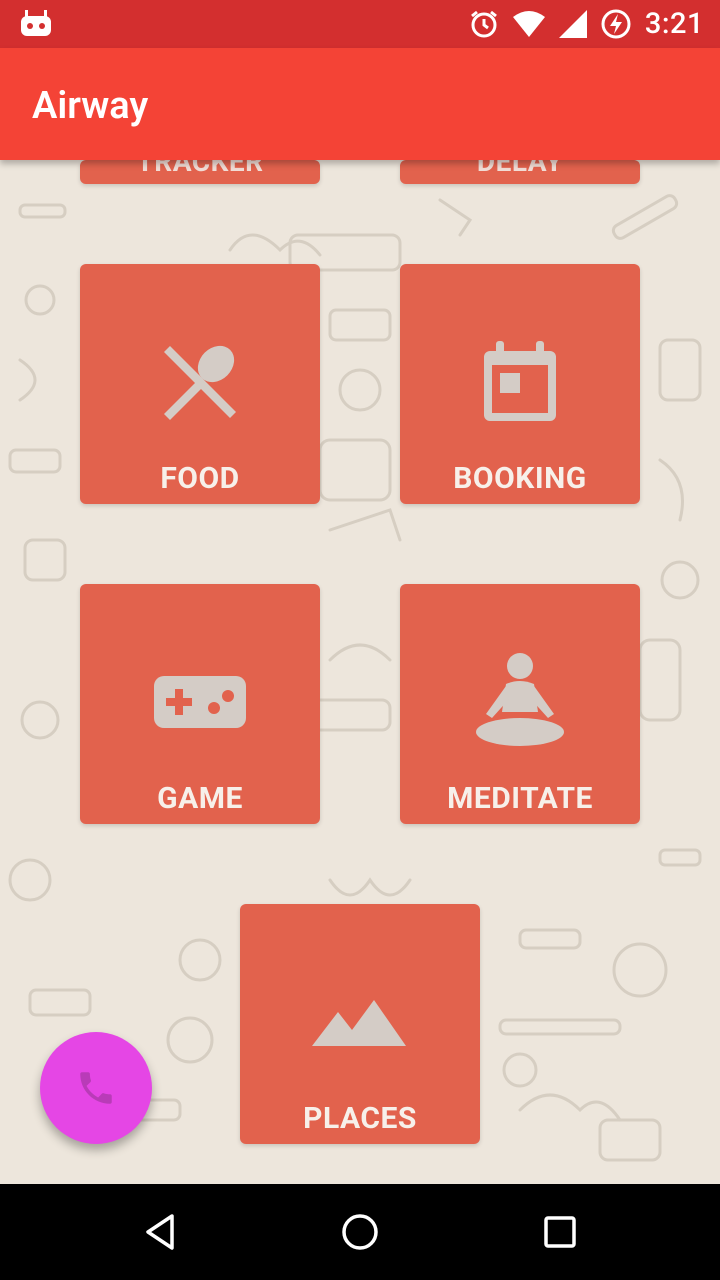 The image size is (720, 1280). Describe the element at coordinates (90, 106) in the screenshot. I see `app-title: Airway` at that location.